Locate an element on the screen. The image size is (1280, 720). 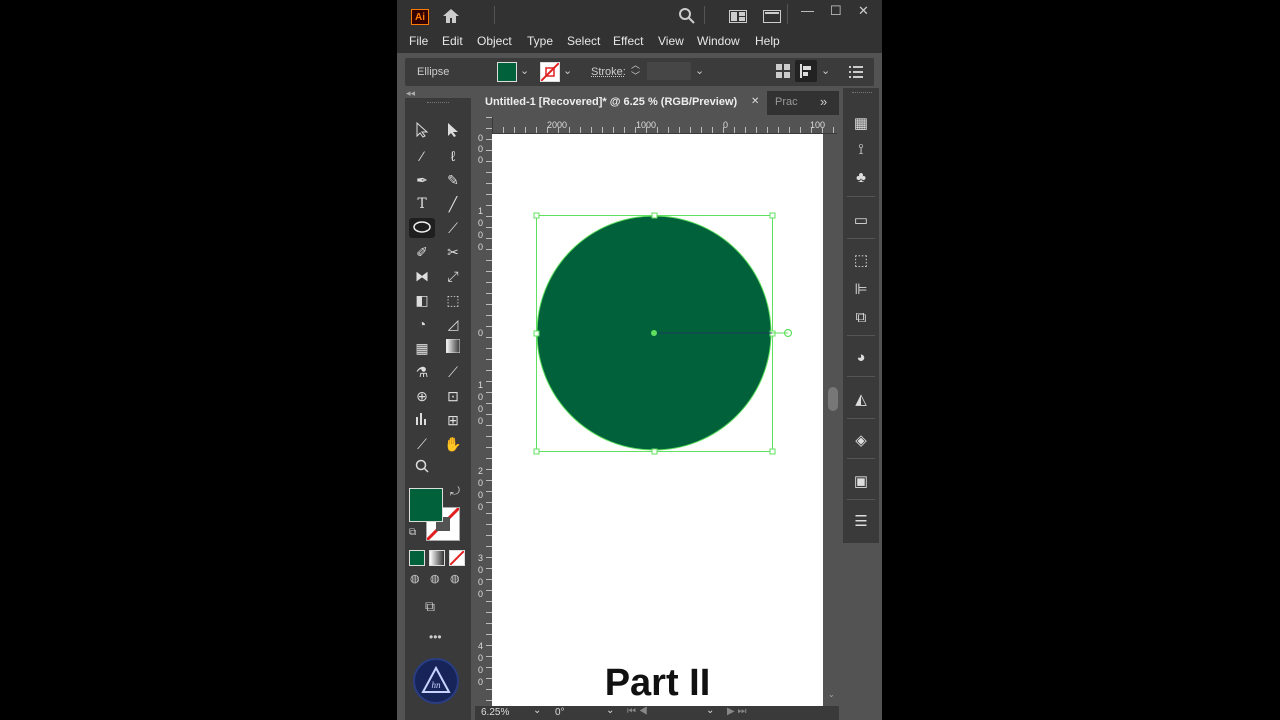
default-colors-icon: ⧉ is located at coordinates (412, 532).